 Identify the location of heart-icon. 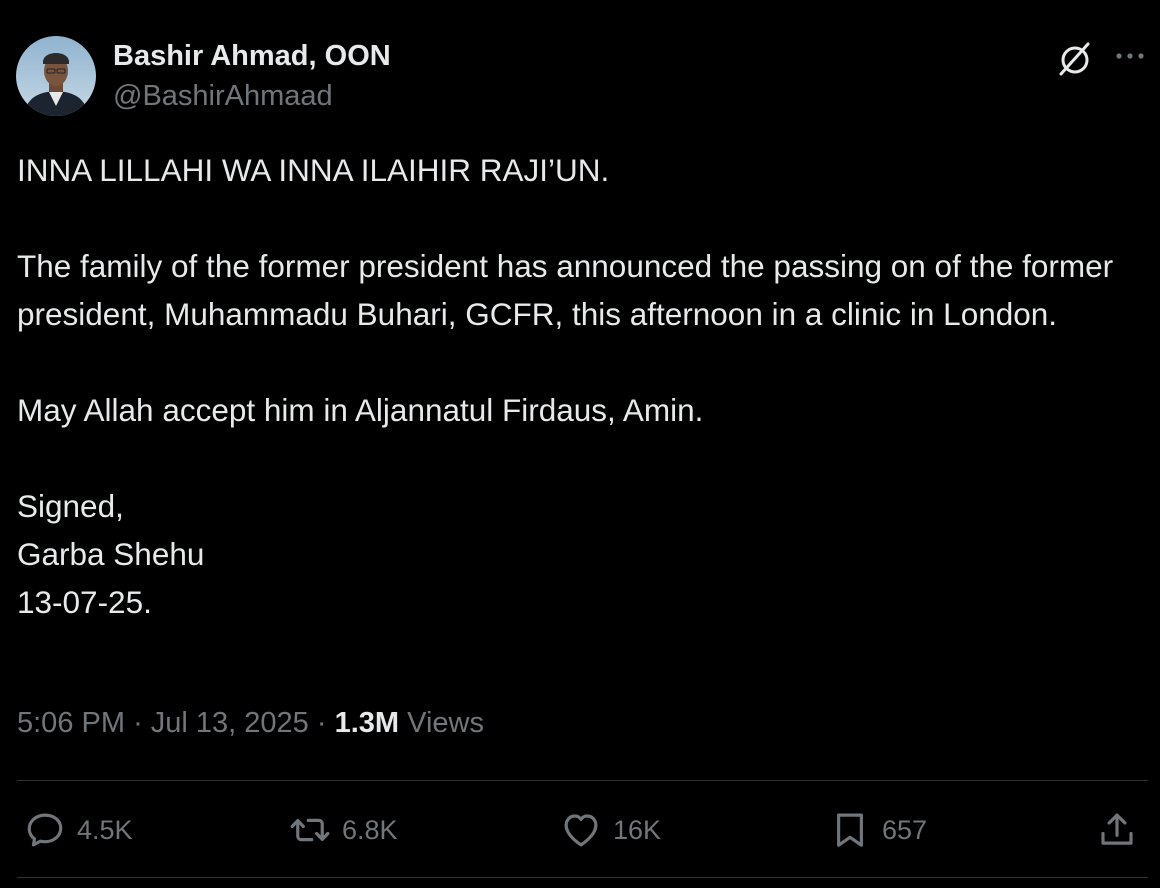
(581, 830).